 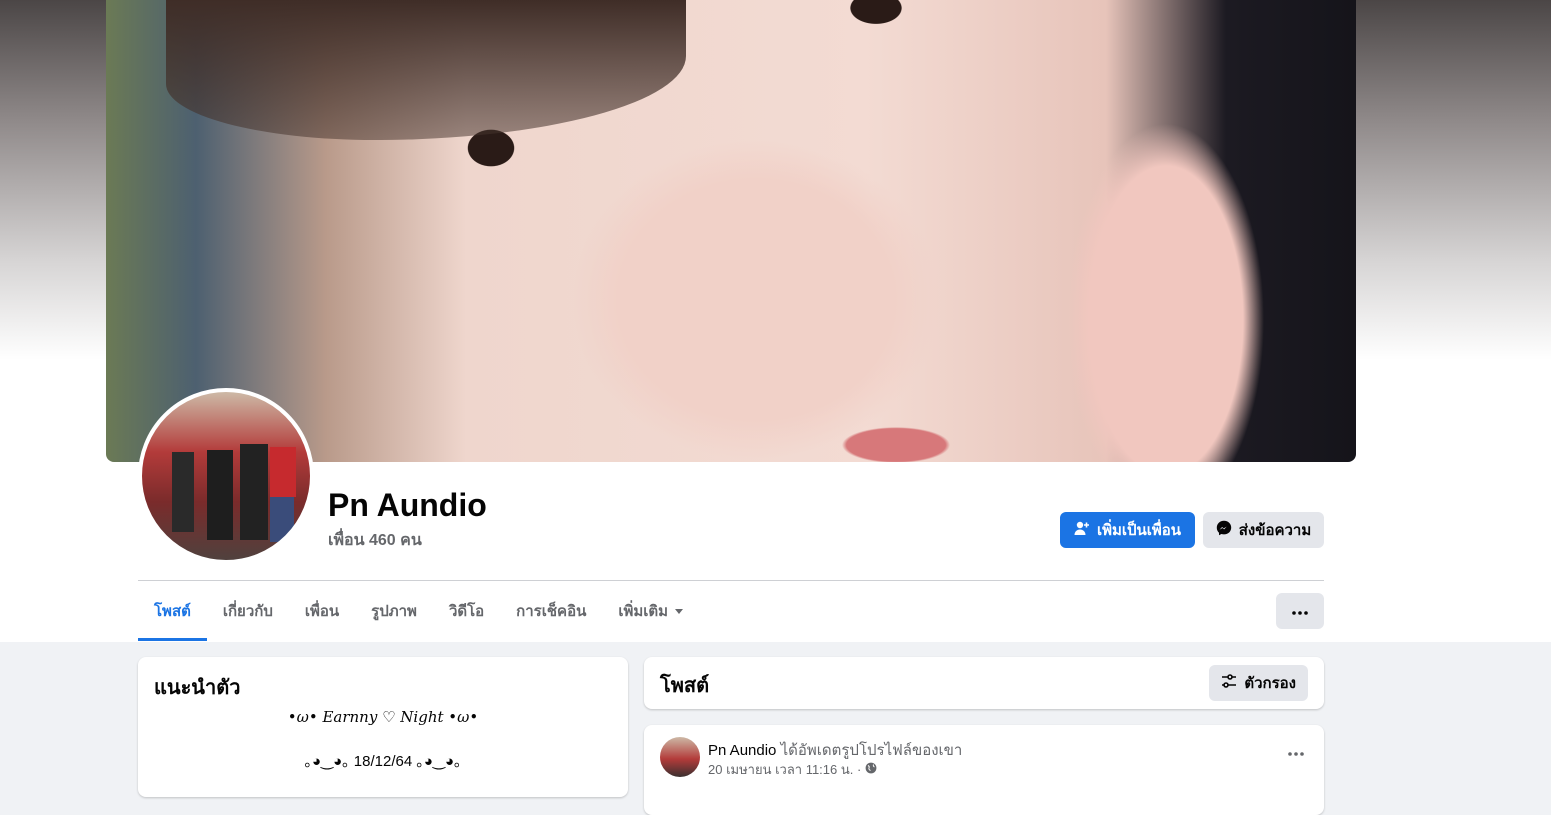 What do you see at coordinates (871, 769) in the screenshot?
I see `globe-icon` at bounding box center [871, 769].